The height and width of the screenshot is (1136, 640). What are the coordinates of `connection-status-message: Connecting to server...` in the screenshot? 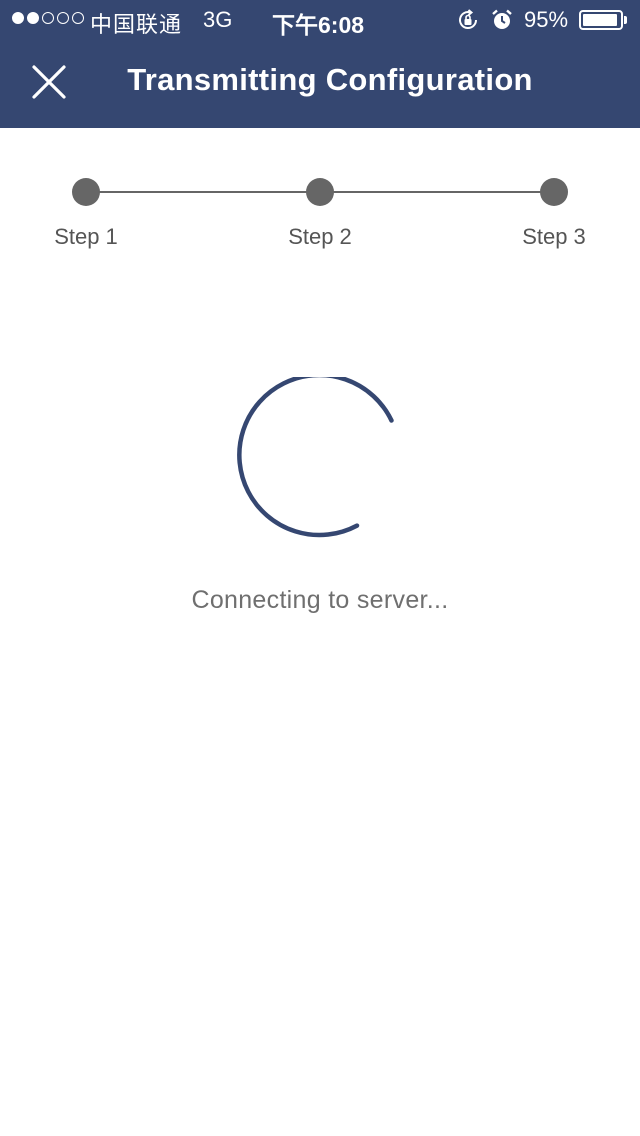 It's located at (320, 600).